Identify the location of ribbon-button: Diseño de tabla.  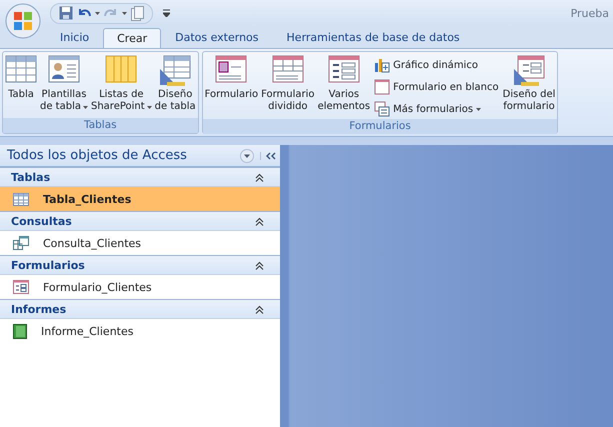
(175, 86).